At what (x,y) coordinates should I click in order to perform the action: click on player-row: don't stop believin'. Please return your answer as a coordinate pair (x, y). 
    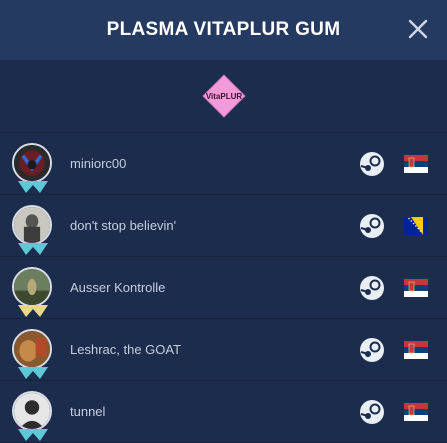
    Looking at the image, I should click on (223, 225).